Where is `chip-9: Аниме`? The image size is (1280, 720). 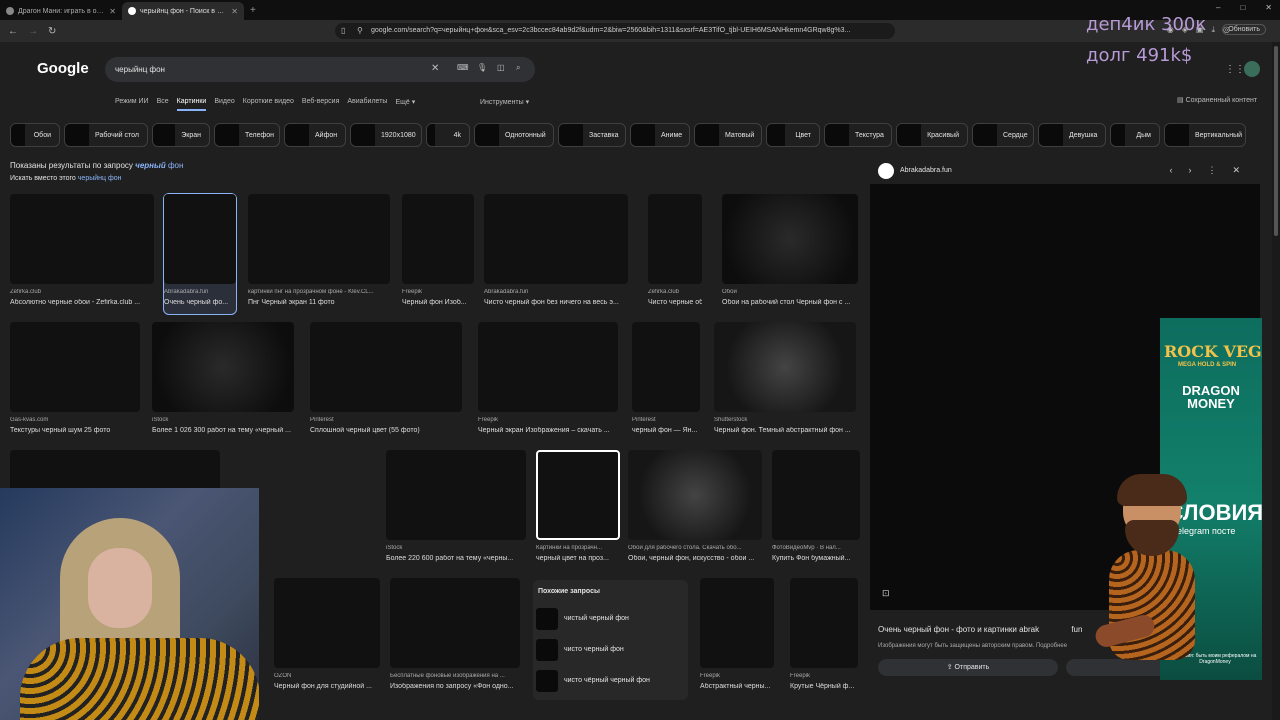 chip-9: Аниме is located at coordinates (660, 135).